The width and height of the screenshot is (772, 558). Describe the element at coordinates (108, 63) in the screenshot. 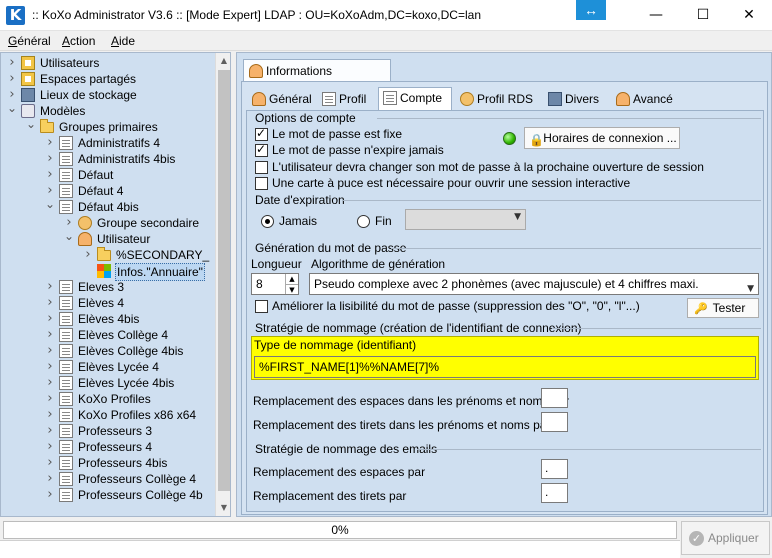

I see `tree-item: › Utilisateurs` at that location.